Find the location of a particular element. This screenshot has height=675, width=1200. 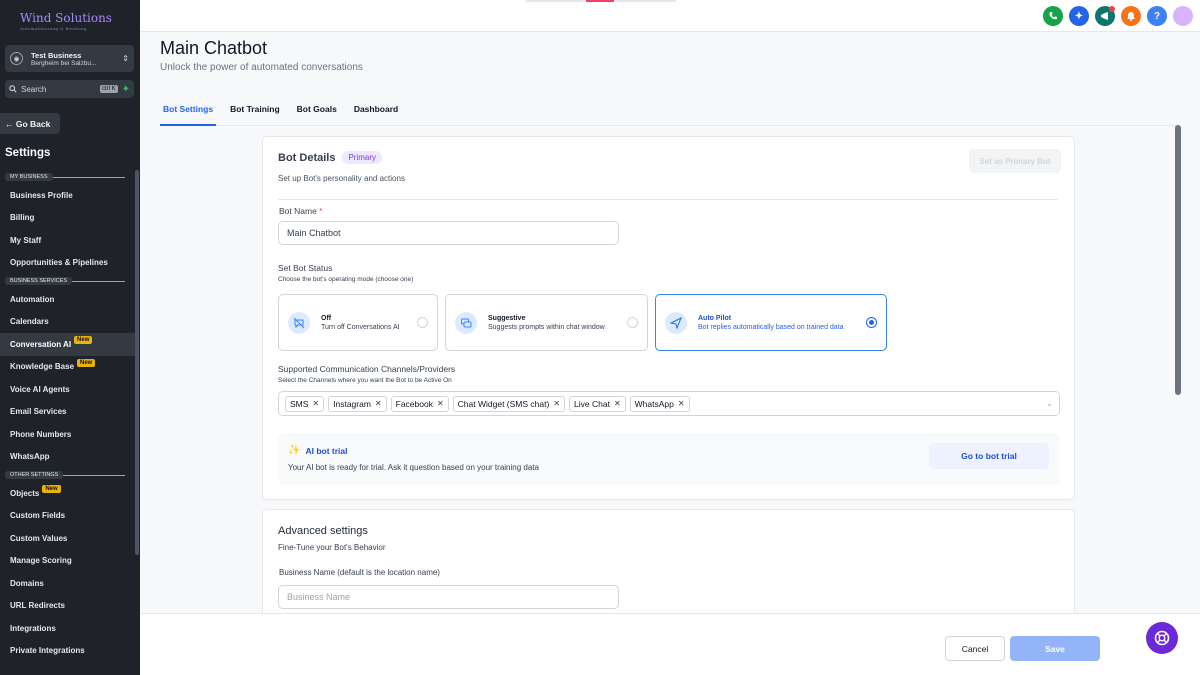

search-input: Search ctrl K ✦ is located at coordinates (69, 89).